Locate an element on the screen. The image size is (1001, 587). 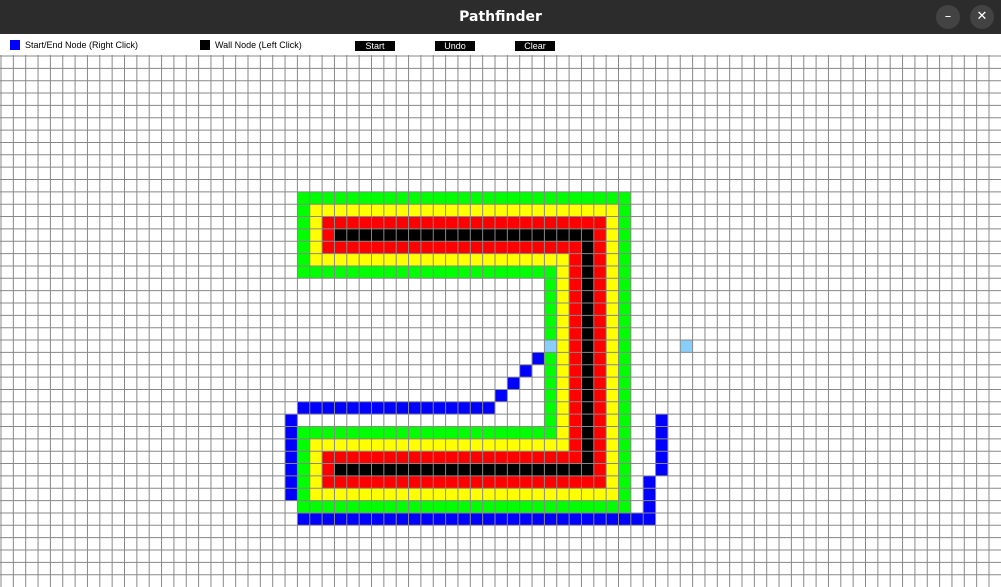
clear-button: Clear is located at coordinates (535, 46).